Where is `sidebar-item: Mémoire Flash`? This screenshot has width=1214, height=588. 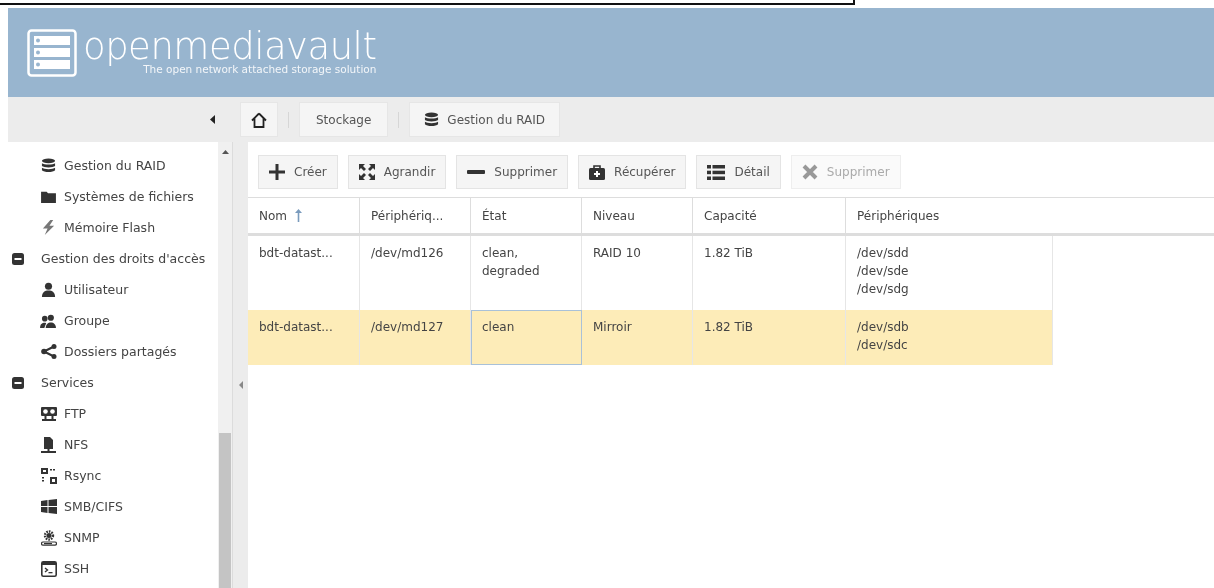 sidebar-item: Mémoire Flash is located at coordinates (113, 227).